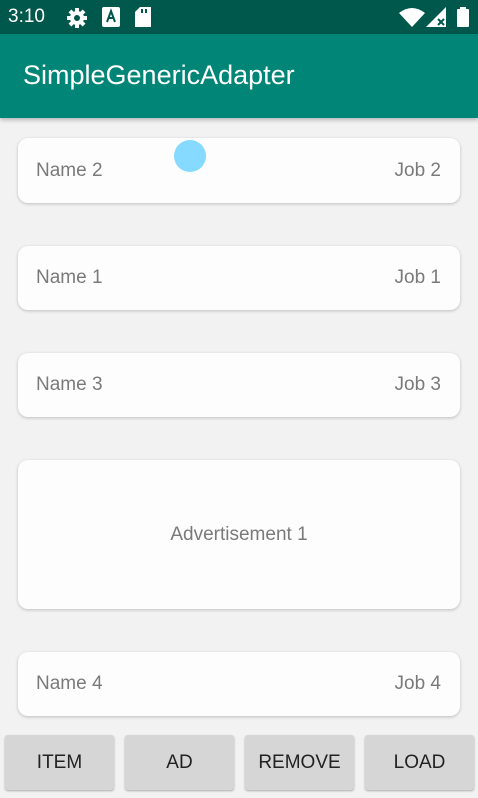 This screenshot has width=478, height=798. Describe the element at coordinates (69, 683) in the screenshot. I see `item-name: Name 4` at that location.